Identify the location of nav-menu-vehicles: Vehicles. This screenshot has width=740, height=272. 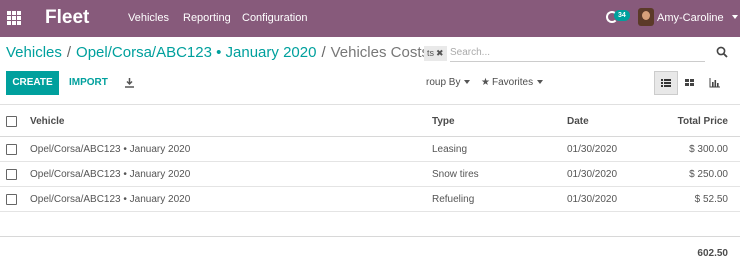
(148, 18).